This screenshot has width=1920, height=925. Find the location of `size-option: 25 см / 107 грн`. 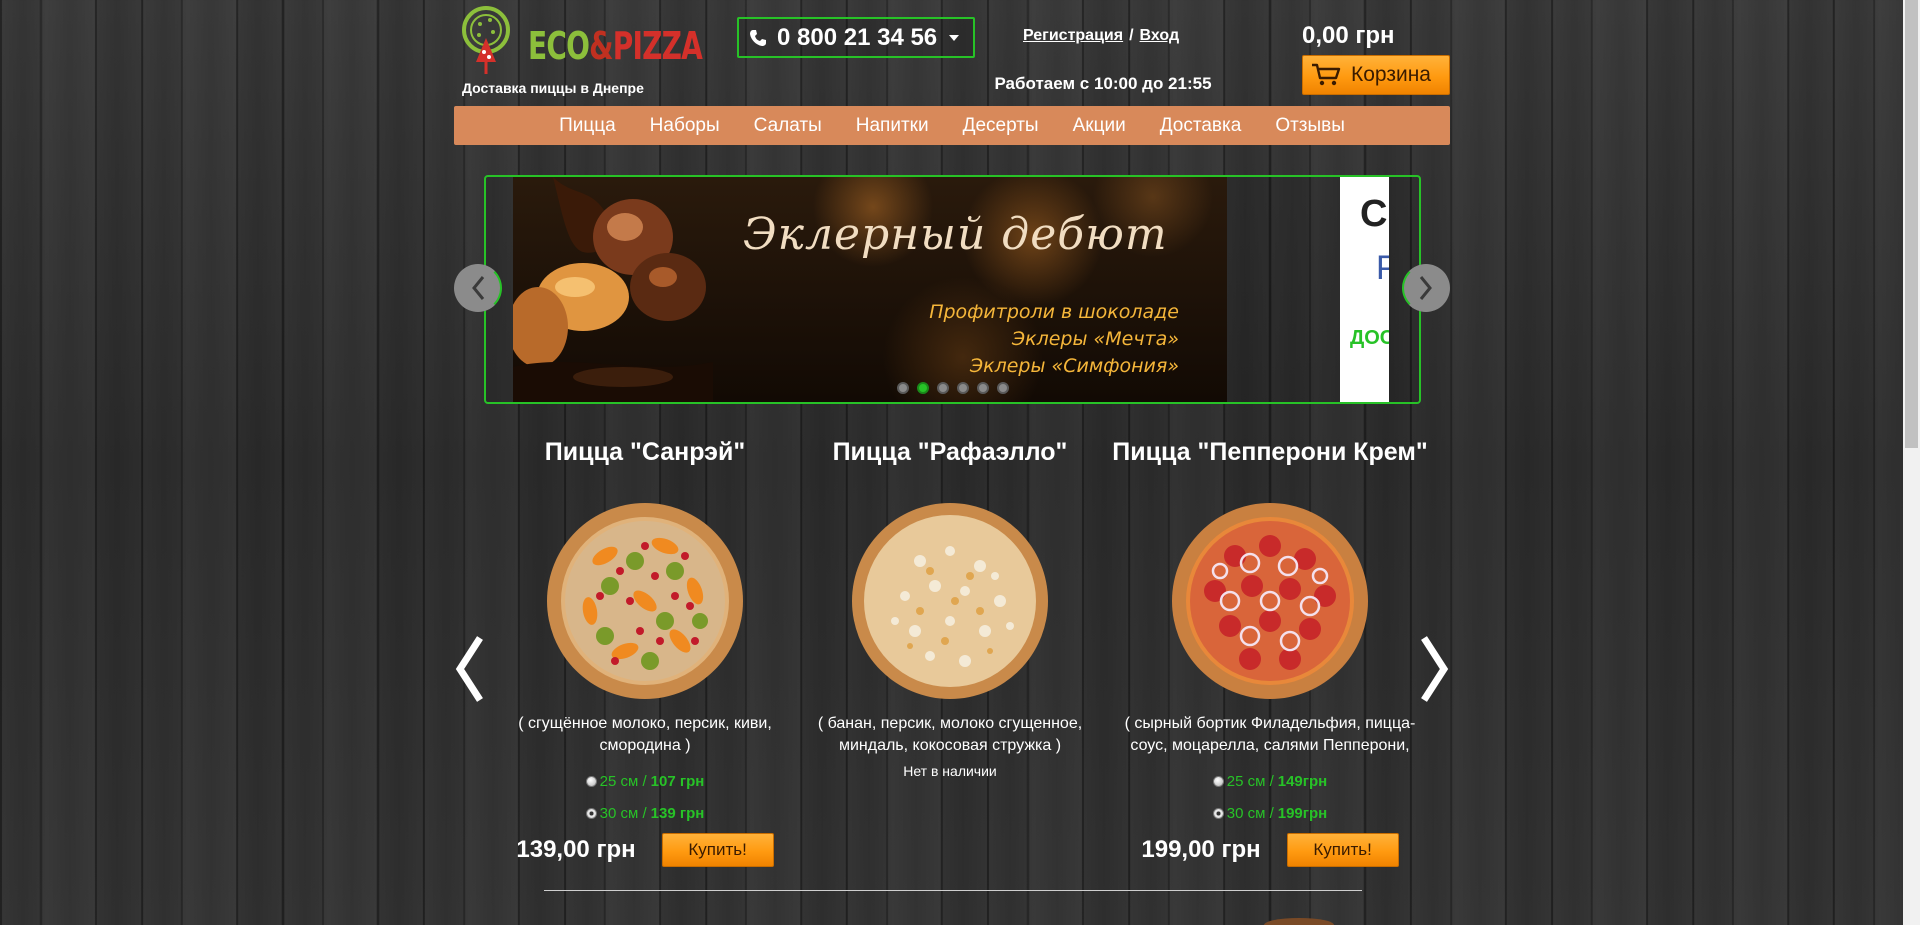

size-option: 25 см / 107 грн is located at coordinates (645, 781).